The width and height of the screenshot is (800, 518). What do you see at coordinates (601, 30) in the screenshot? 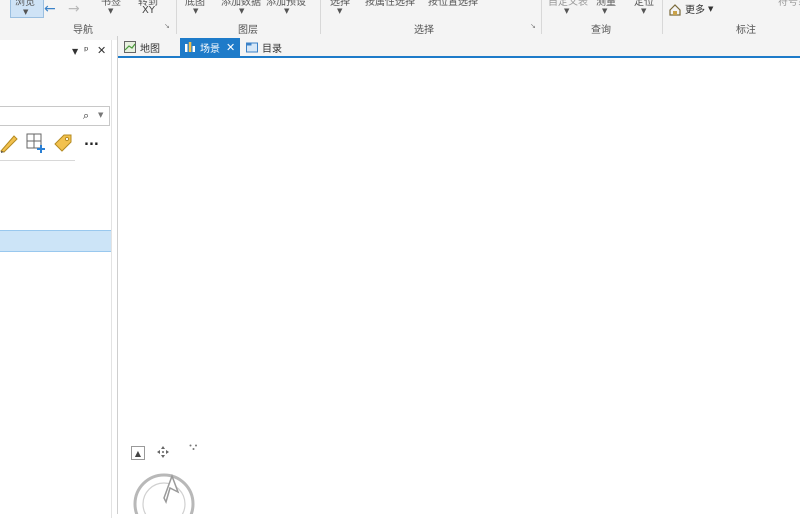
I see `query-group-label: 查询` at bounding box center [601, 30].